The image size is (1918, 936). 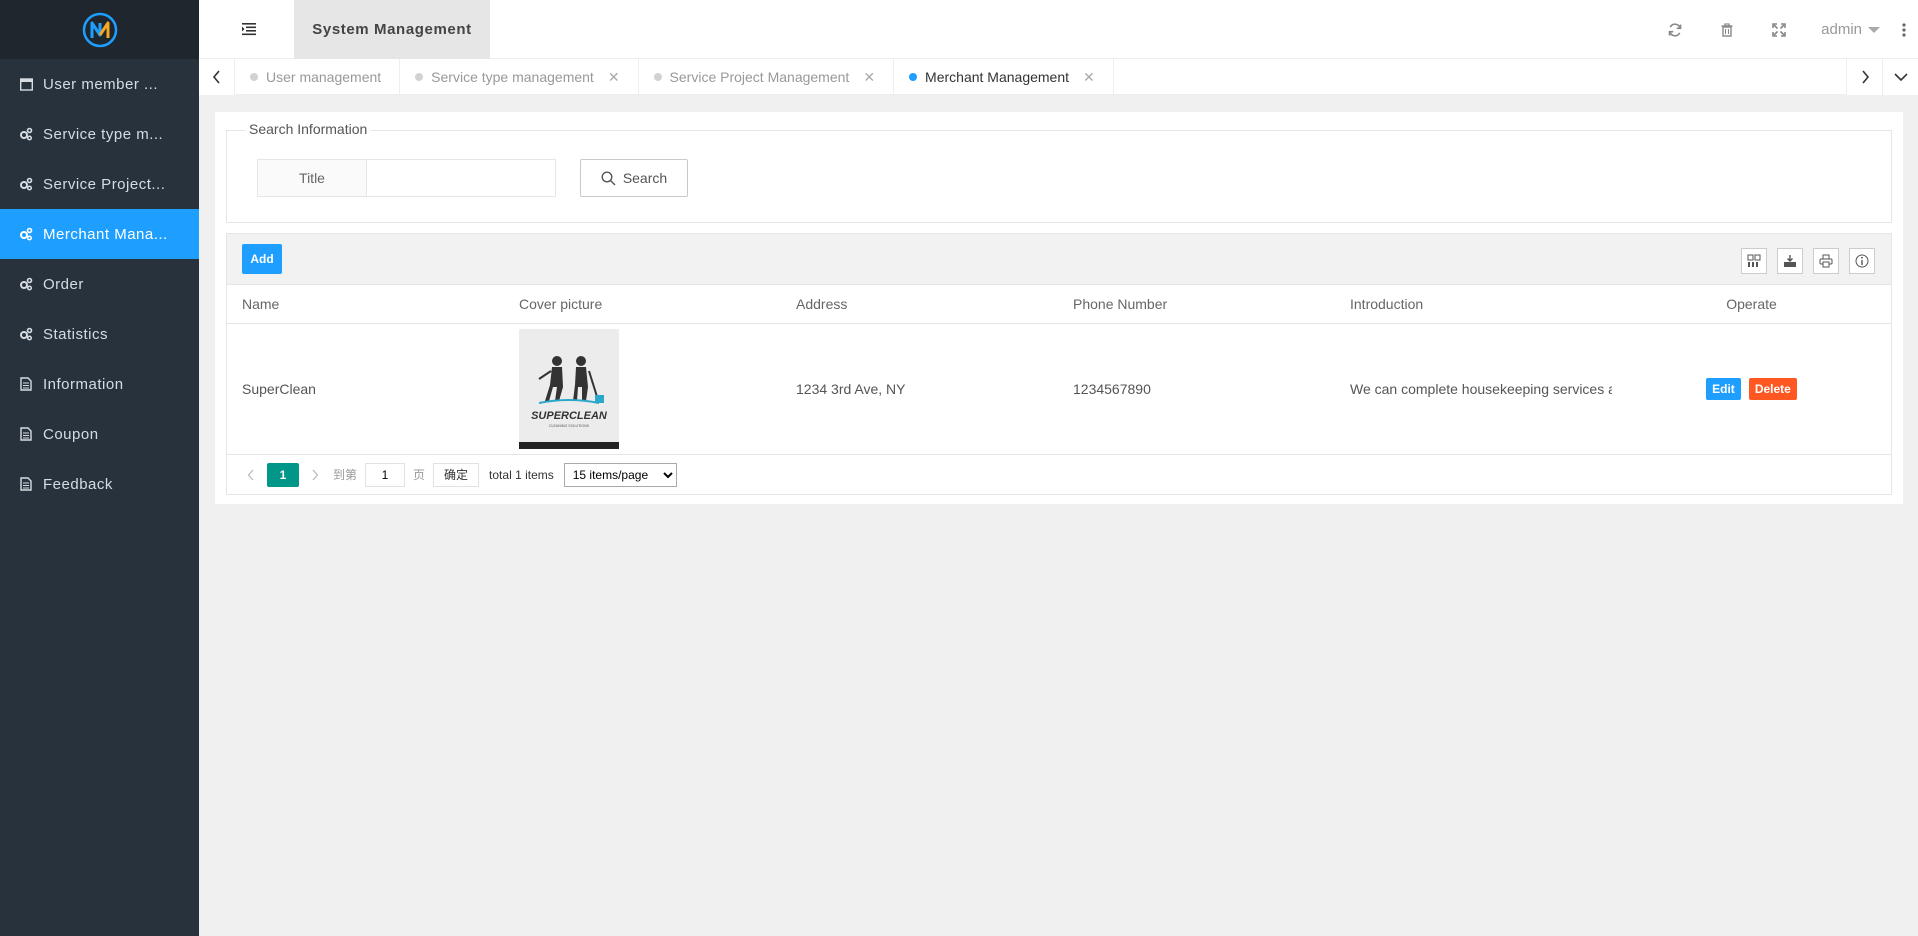 I want to click on columns-filter-icon, so click(x=1754, y=261).